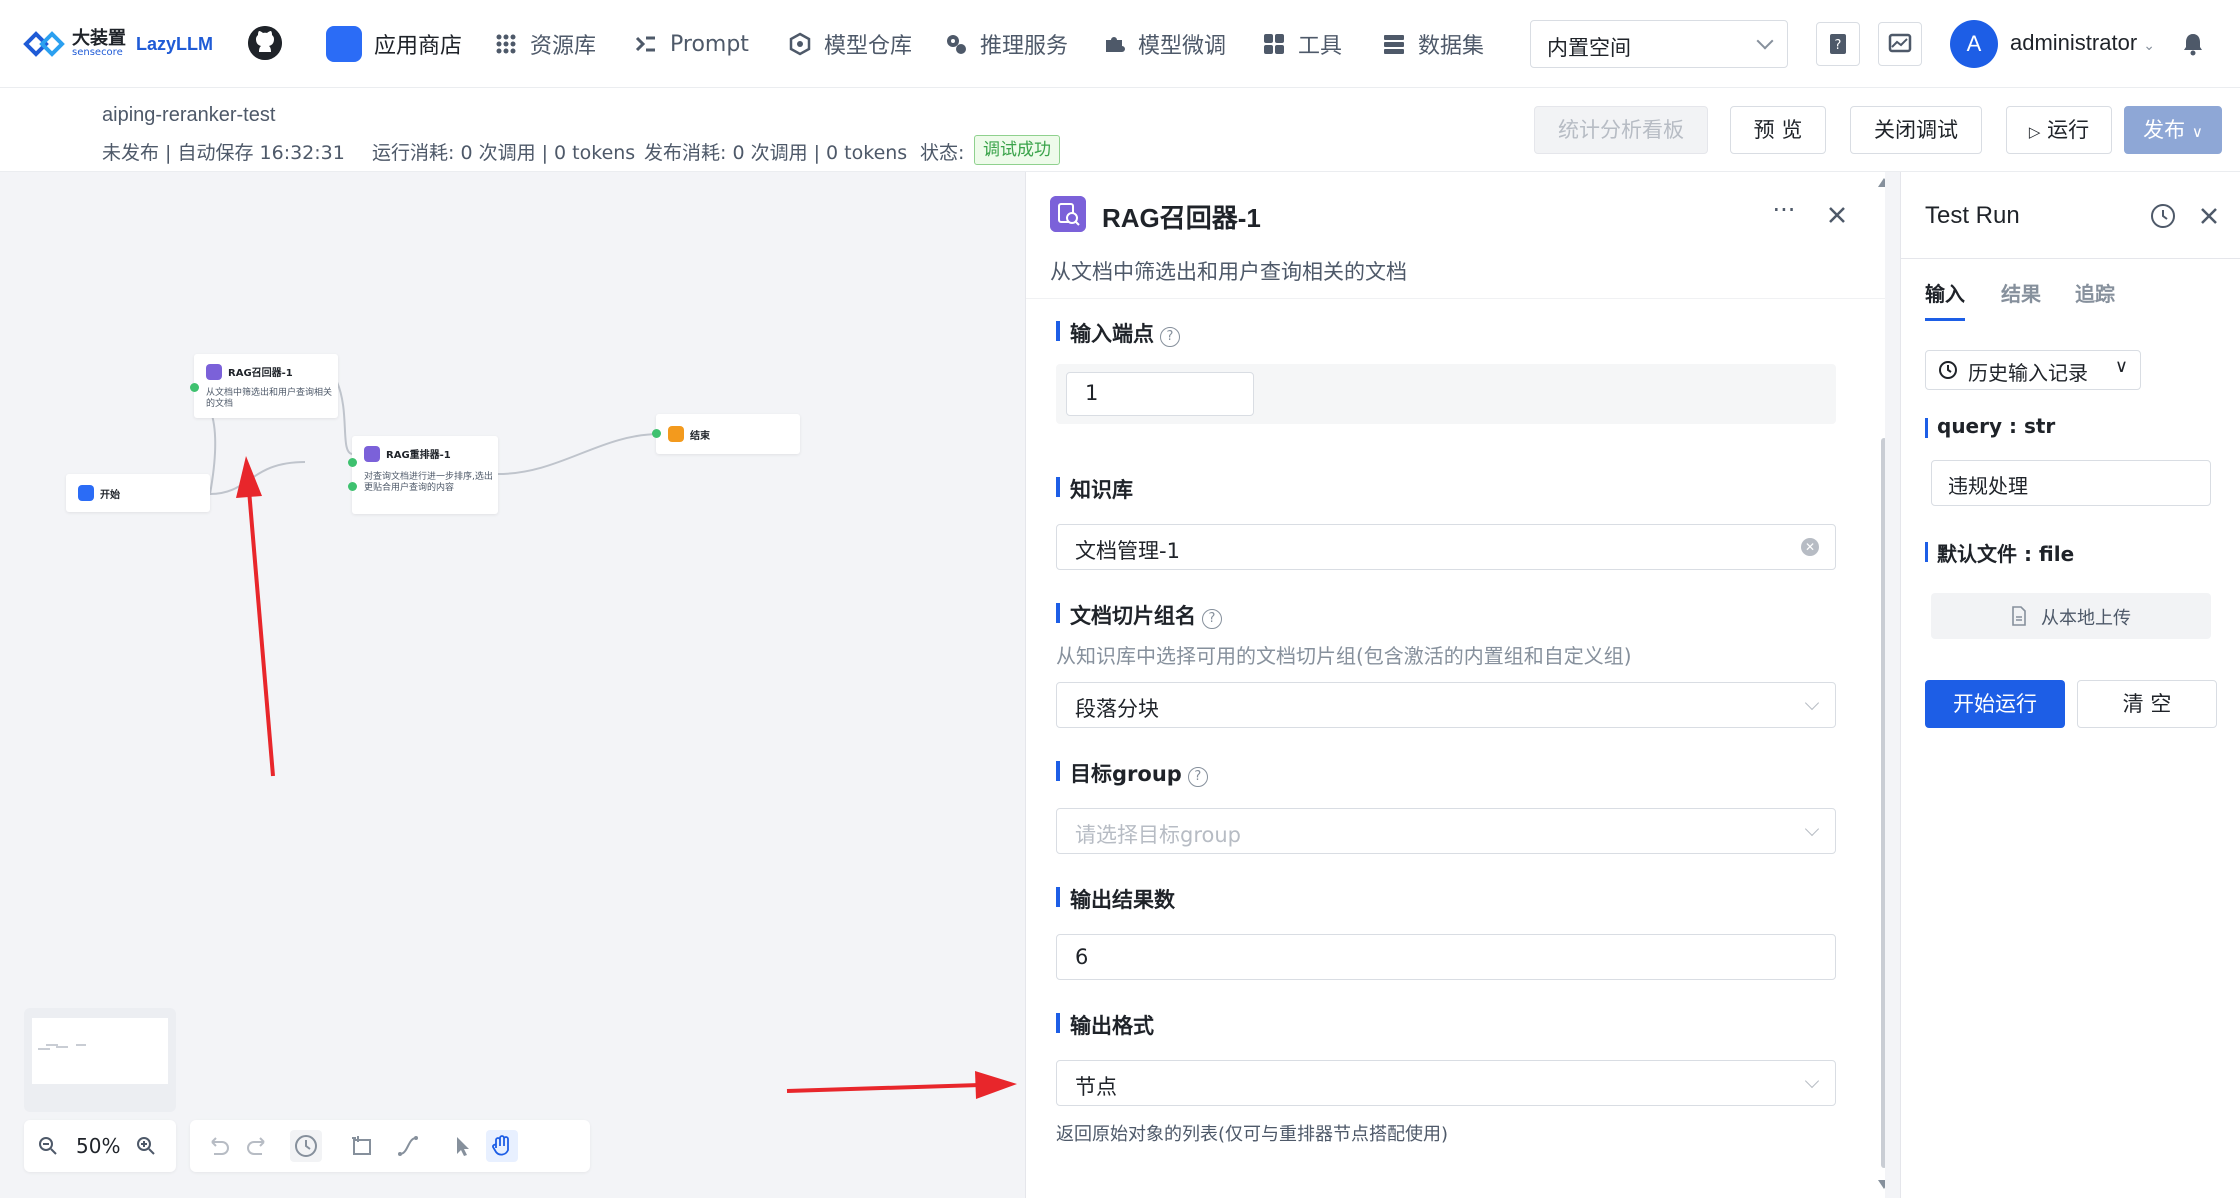 The width and height of the screenshot is (2240, 1198). Describe the element at coordinates (100, 1146) in the screenshot. I see `zoom-control: 50%` at that location.